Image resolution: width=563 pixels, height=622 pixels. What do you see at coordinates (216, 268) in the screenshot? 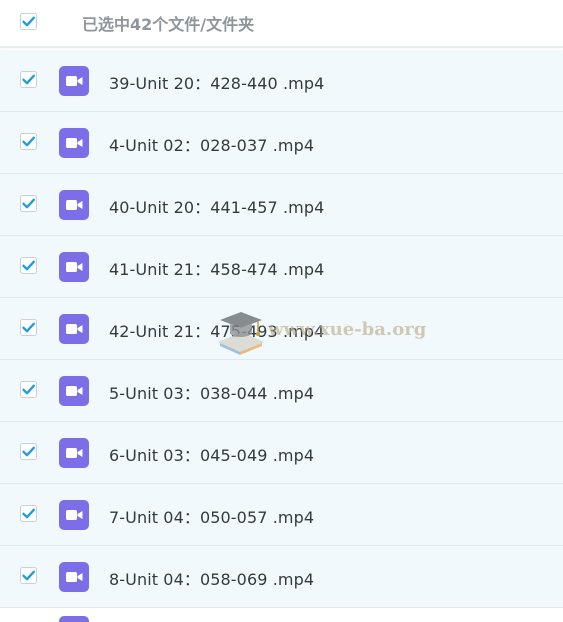
I see `file-name: 41-Unit 21：458-474 .mp4` at bounding box center [216, 268].